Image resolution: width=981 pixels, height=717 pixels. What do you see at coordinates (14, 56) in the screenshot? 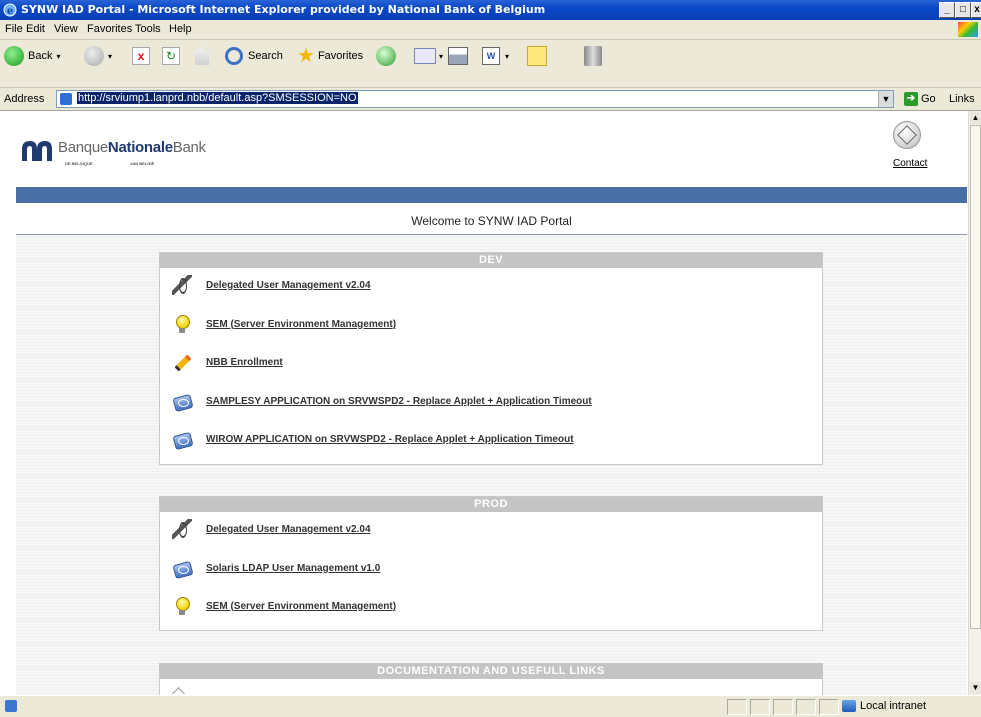
I see `back-arrow-icon` at bounding box center [14, 56].